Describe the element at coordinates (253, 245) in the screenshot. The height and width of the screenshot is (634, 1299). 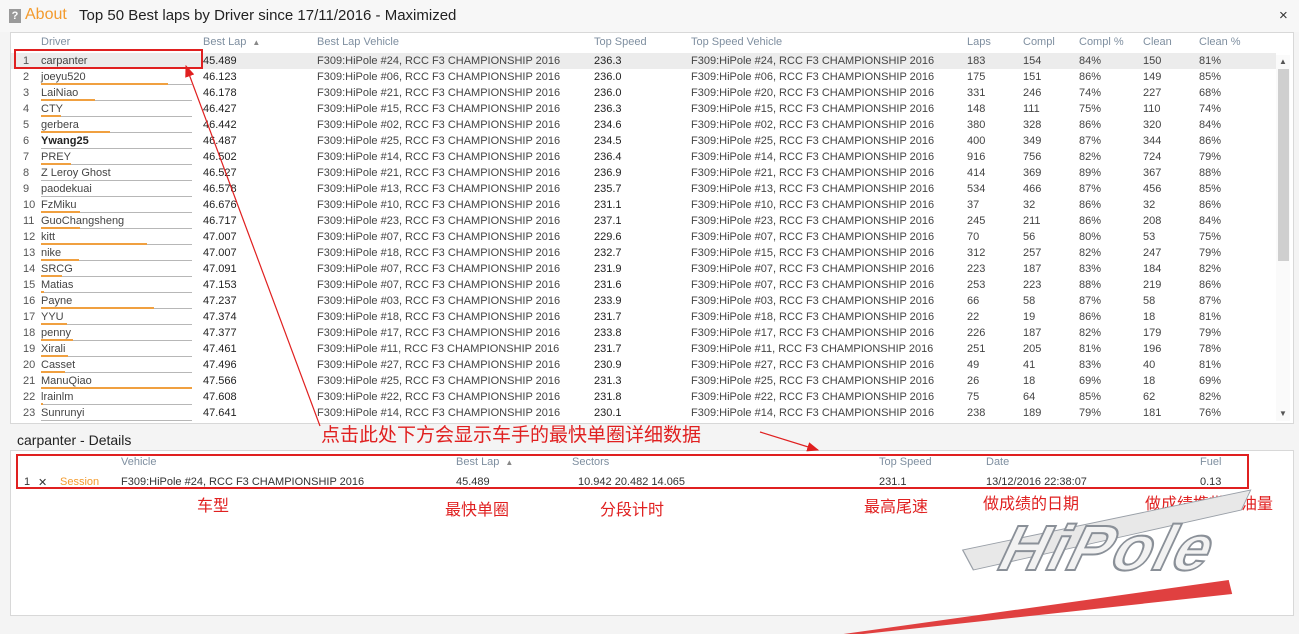
I see `arrow-to-driver` at that location.